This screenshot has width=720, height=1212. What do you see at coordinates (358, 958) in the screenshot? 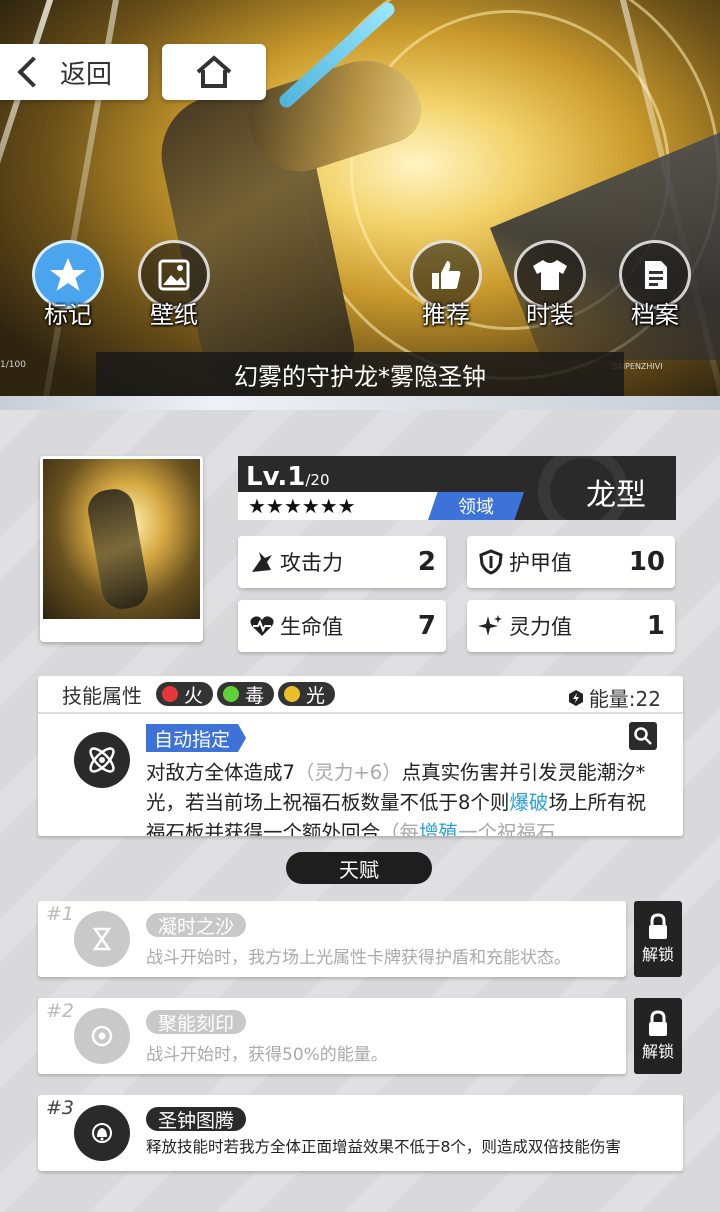
I see `talent-description: 战斗开始时，我方场上光属性卡牌获得护盾和充能状态。` at bounding box center [358, 958].